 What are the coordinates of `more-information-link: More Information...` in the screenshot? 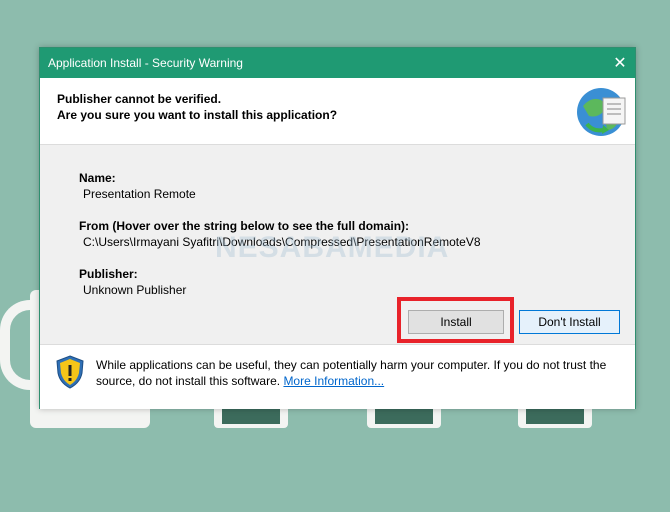 It's located at (333, 381).